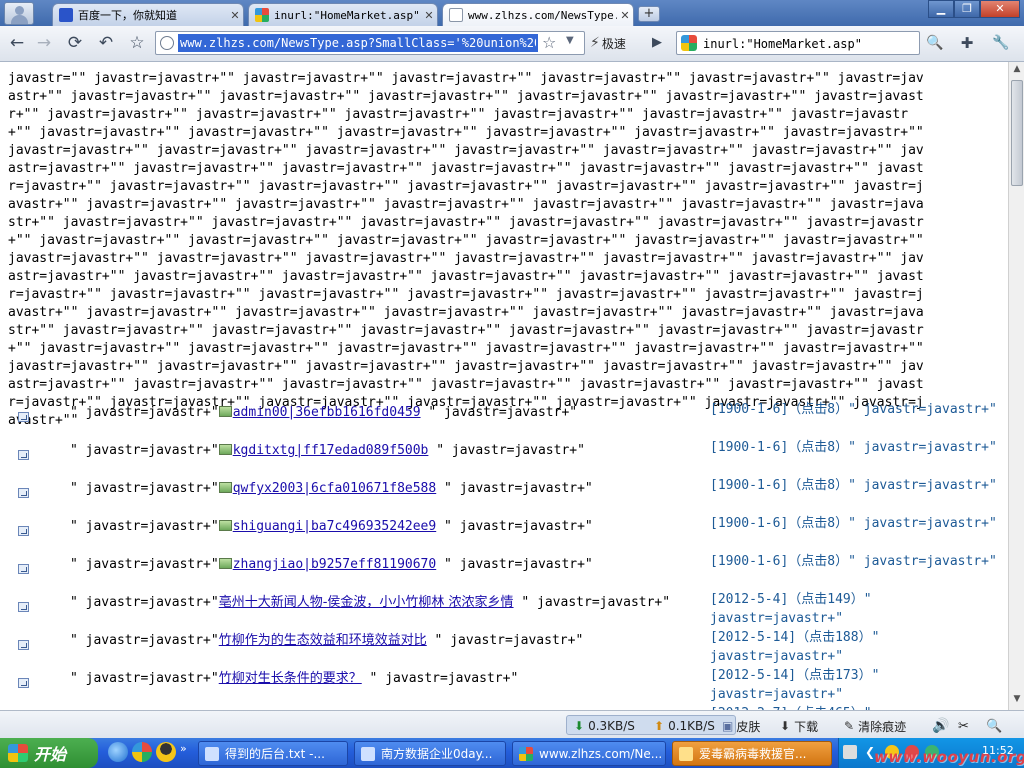 Image resolution: width=1024 pixels, height=768 pixels. I want to click on broom-icon: ✎, so click(849, 726).